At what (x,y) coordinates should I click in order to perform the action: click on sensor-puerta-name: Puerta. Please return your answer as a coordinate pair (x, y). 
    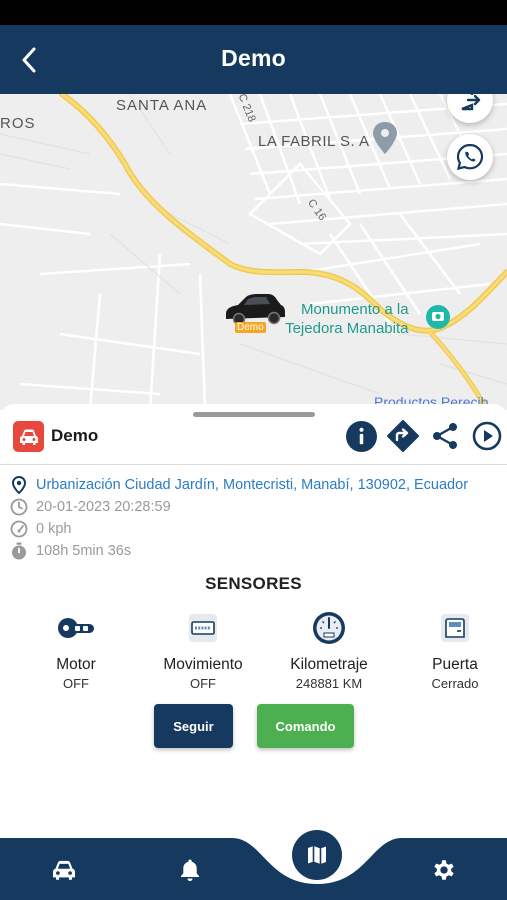
    Looking at the image, I should click on (455, 664).